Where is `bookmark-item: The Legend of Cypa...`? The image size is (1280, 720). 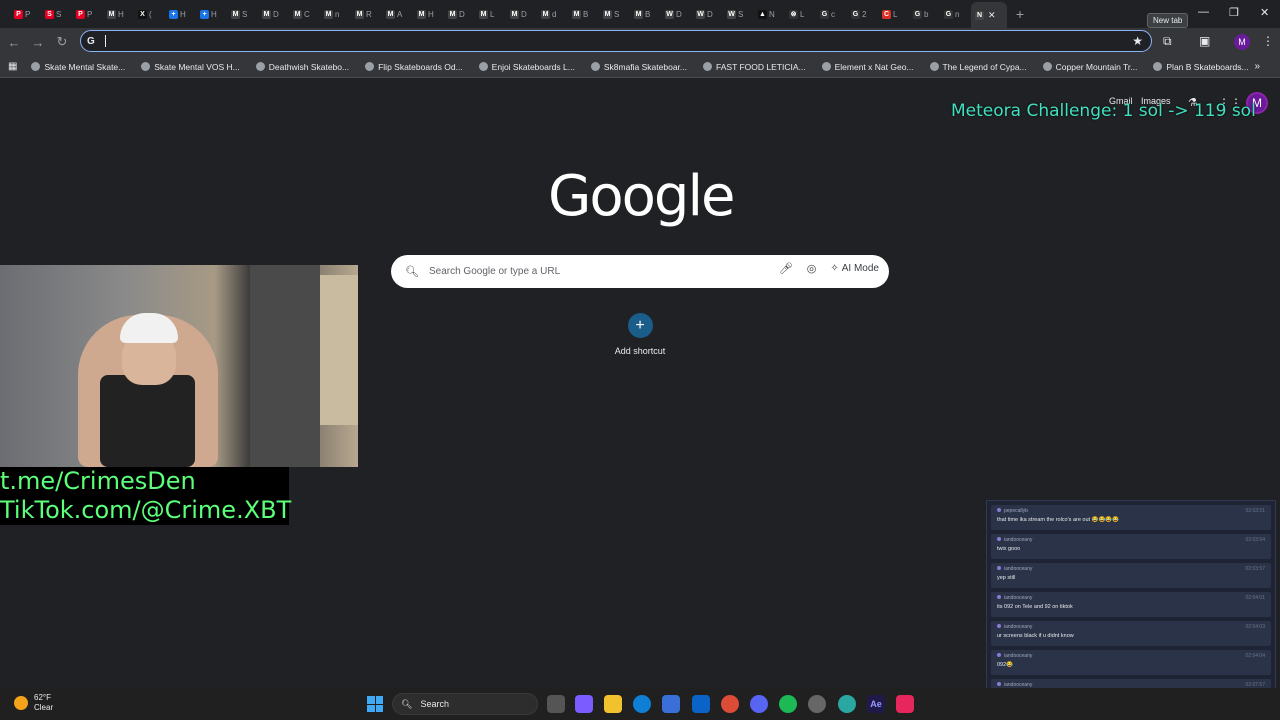 bookmark-item: The Legend of Cypa... is located at coordinates (978, 67).